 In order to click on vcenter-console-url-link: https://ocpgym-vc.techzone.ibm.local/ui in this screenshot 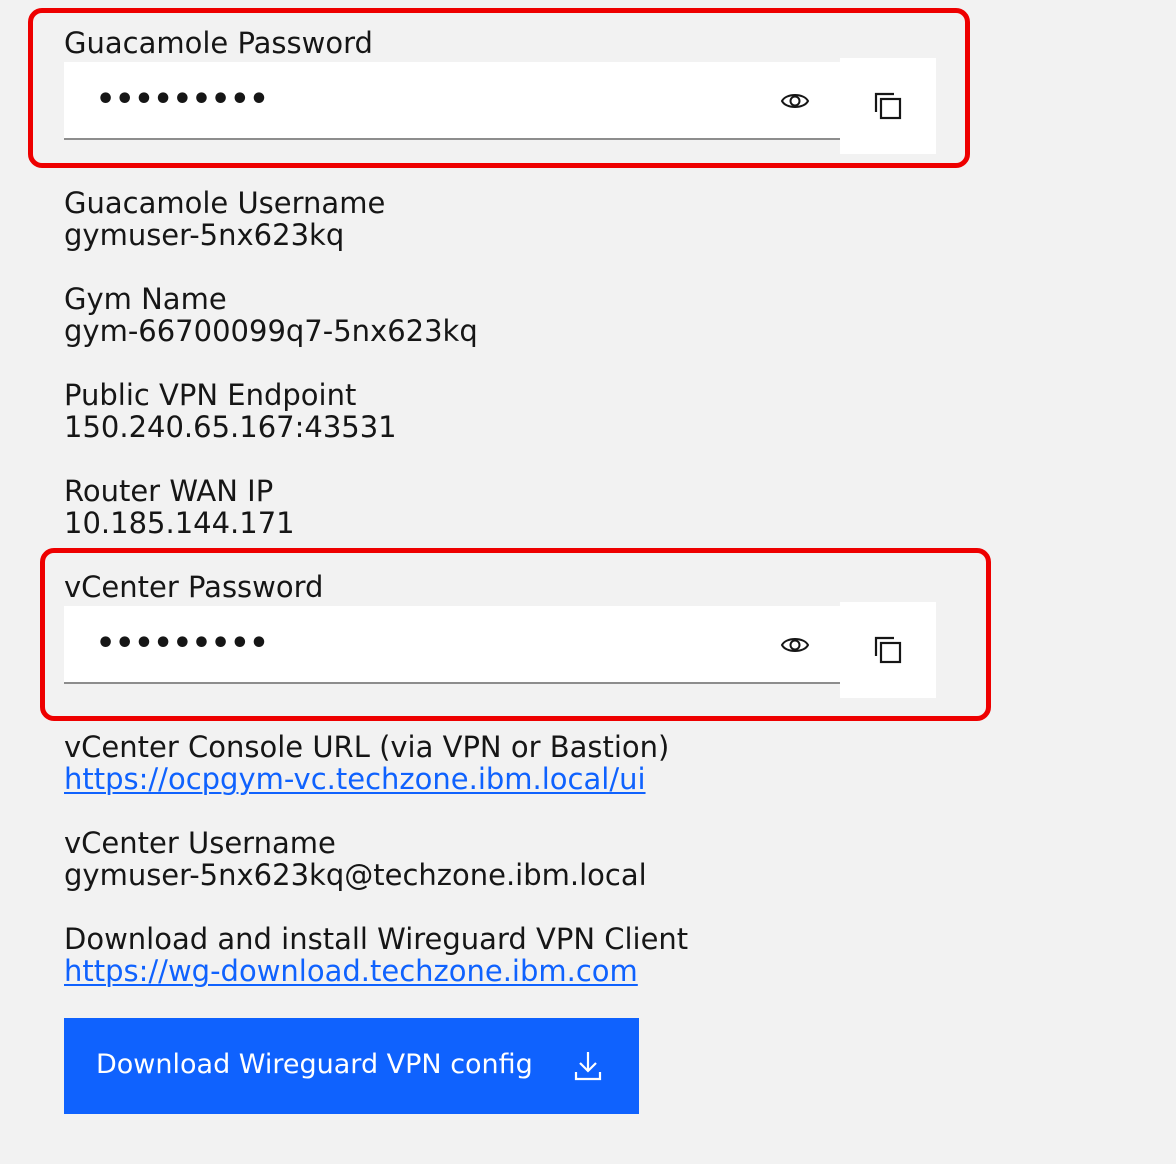, I will do `click(355, 779)`.